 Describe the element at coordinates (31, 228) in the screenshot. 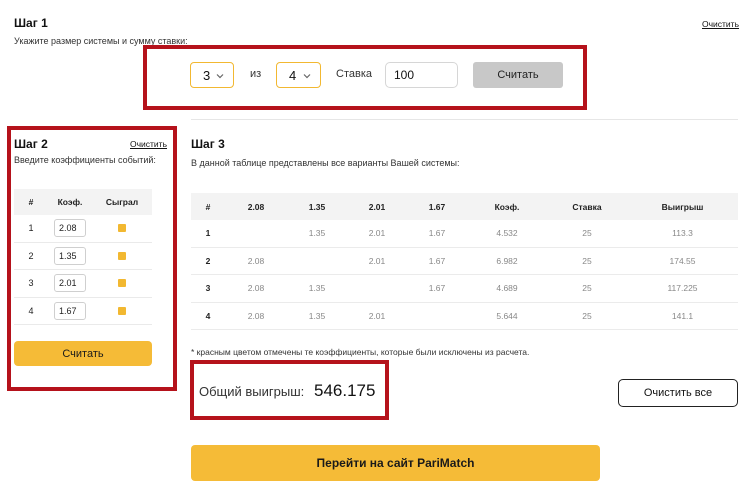

I see `row-num: 1` at that location.